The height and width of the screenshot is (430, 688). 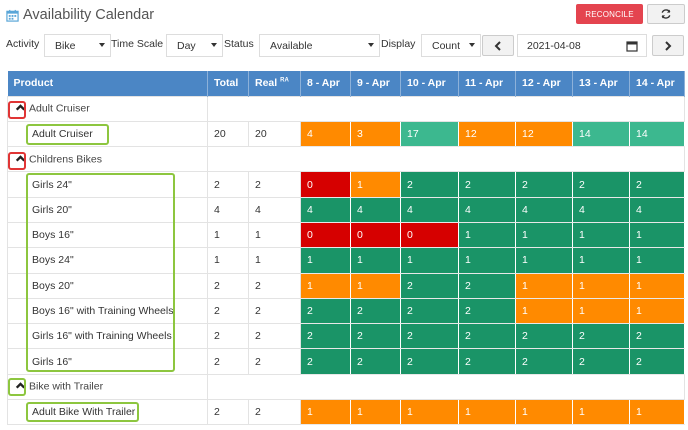 What do you see at coordinates (93, 336) in the screenshot?
I see `product-name: Girls 16" with Training Wheels` at bounding box center [93, 336].